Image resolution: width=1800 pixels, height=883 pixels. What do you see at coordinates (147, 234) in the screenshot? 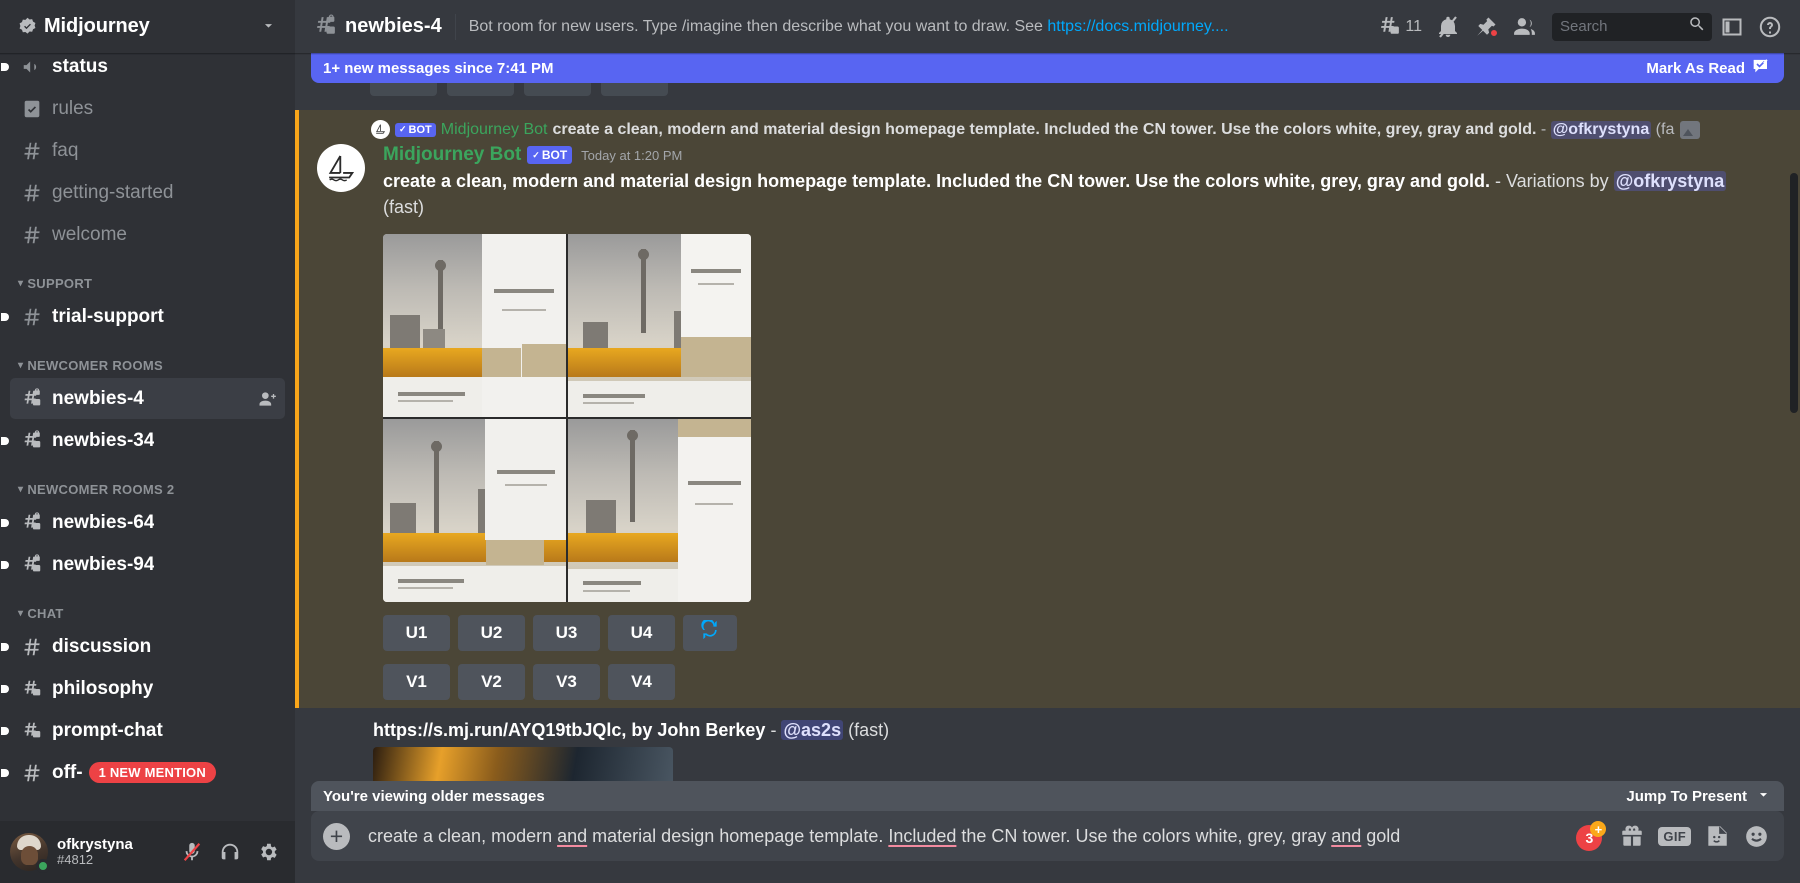
I see `sidebar-item-welcome: welcome` at bounding box center [147, 234].